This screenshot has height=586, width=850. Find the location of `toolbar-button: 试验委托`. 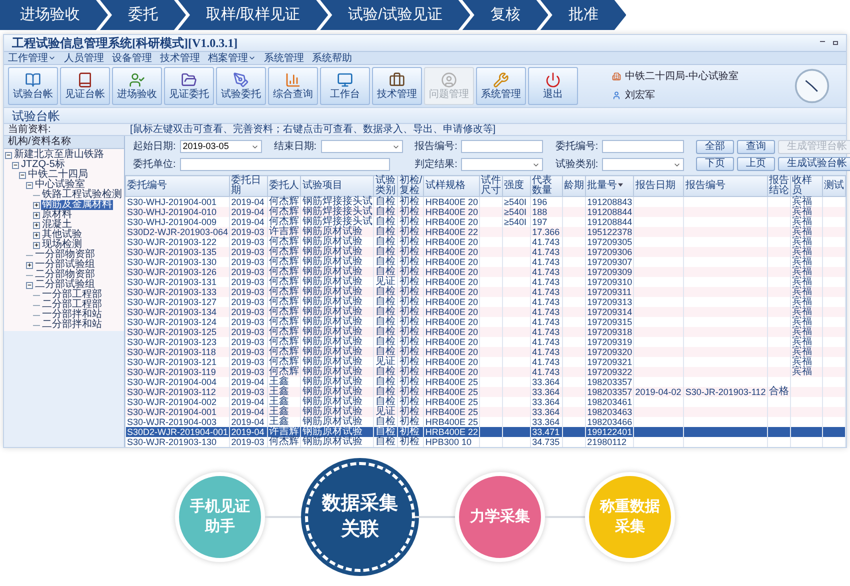

toolbar-button: 试验委托 is located at coordinates (241, 86).